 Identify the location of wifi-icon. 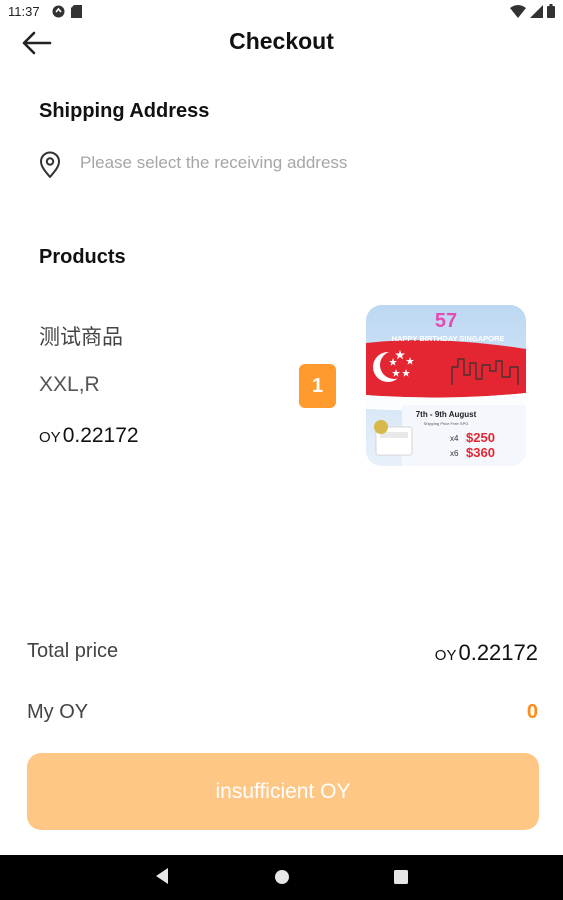
(518, 11).